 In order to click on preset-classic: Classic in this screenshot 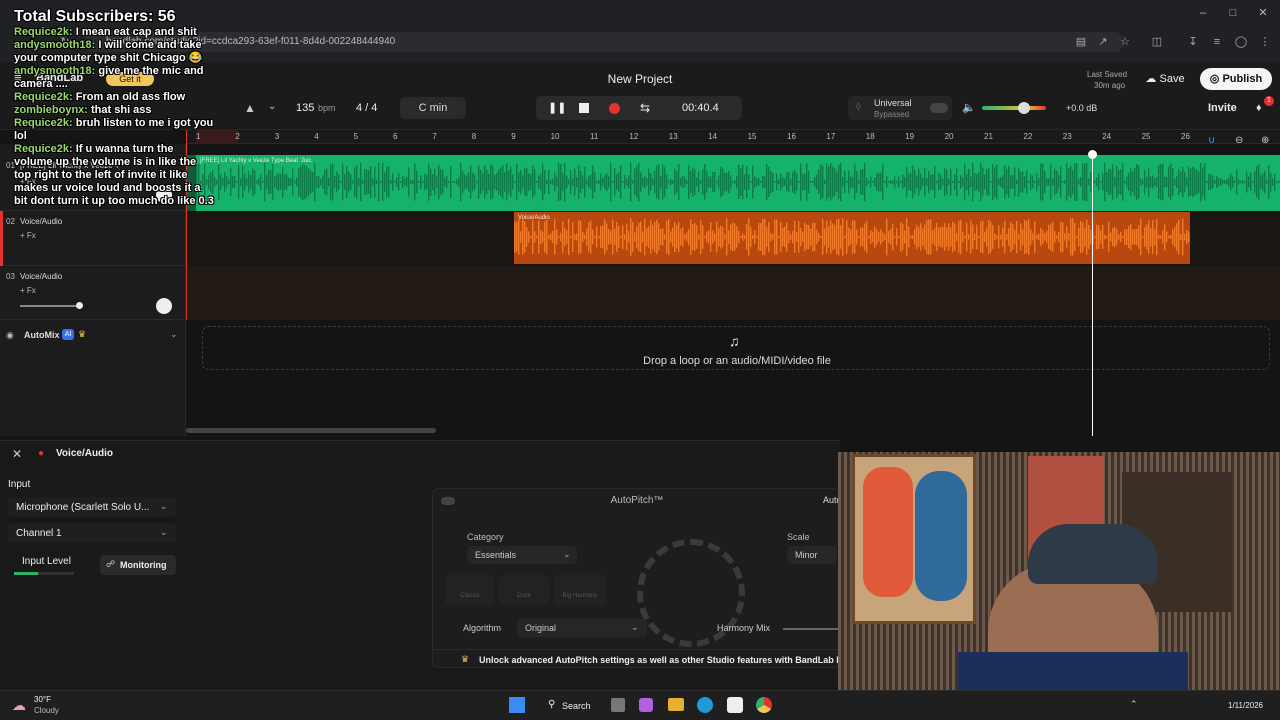, I will do `click(470, 590)`.